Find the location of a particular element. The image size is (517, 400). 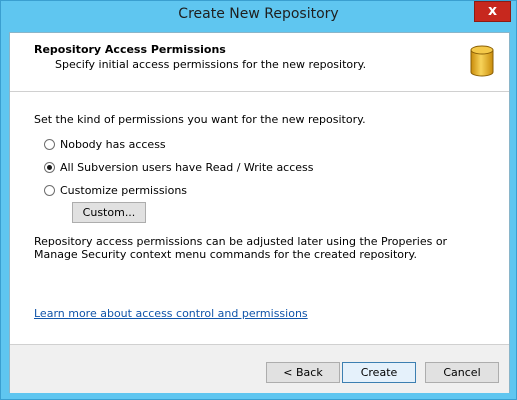

header-title: Repository Access Permissions is located at coordinates (130, 49).